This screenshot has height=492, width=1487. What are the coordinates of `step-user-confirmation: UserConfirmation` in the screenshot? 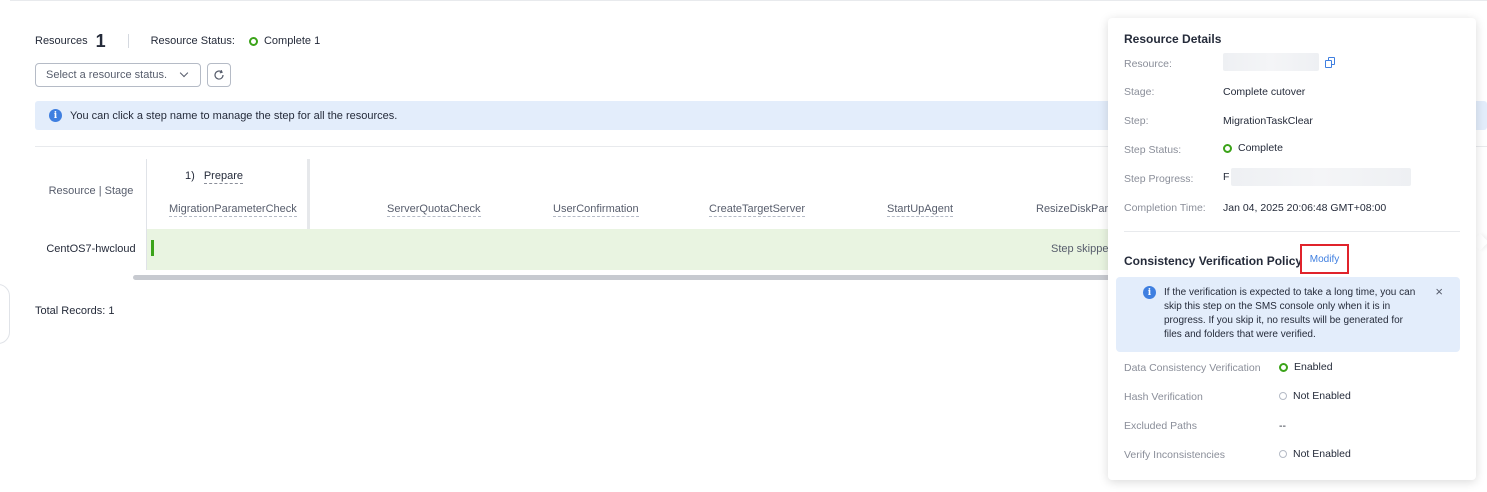 It's located at (596, 210).